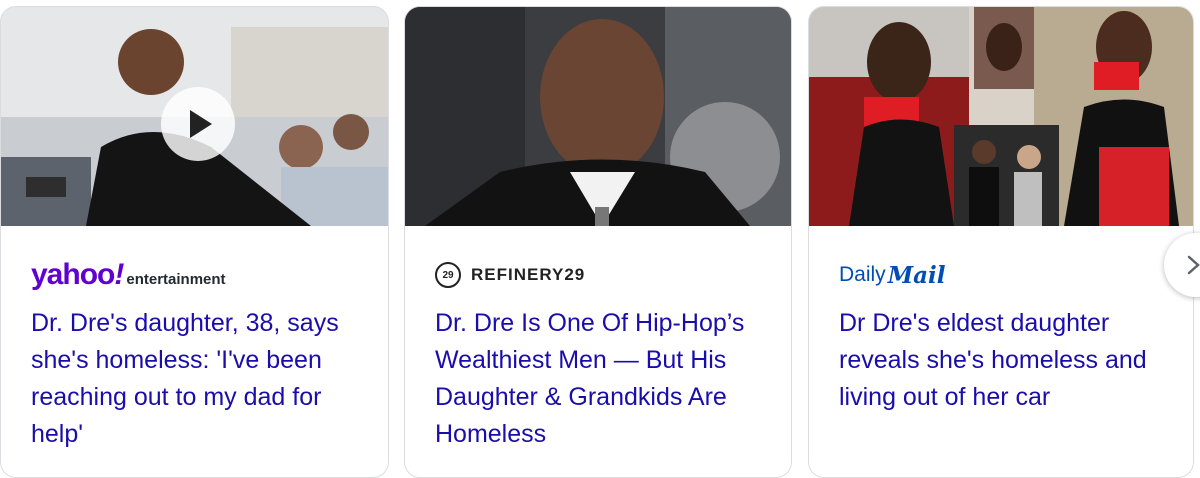  Describe the element at coordinates (448, 275) in the screenshot. I see `refinery29-icon: 29` at that location.